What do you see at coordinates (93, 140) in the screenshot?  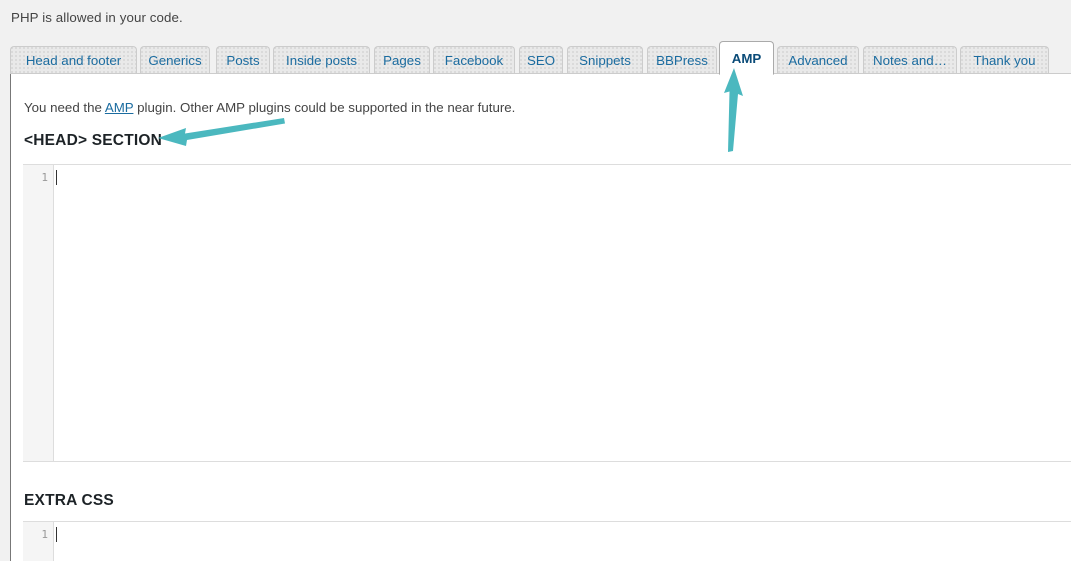 I see `head-section-heading: <HEAD> SECTION` at bounding box center [93, 140].